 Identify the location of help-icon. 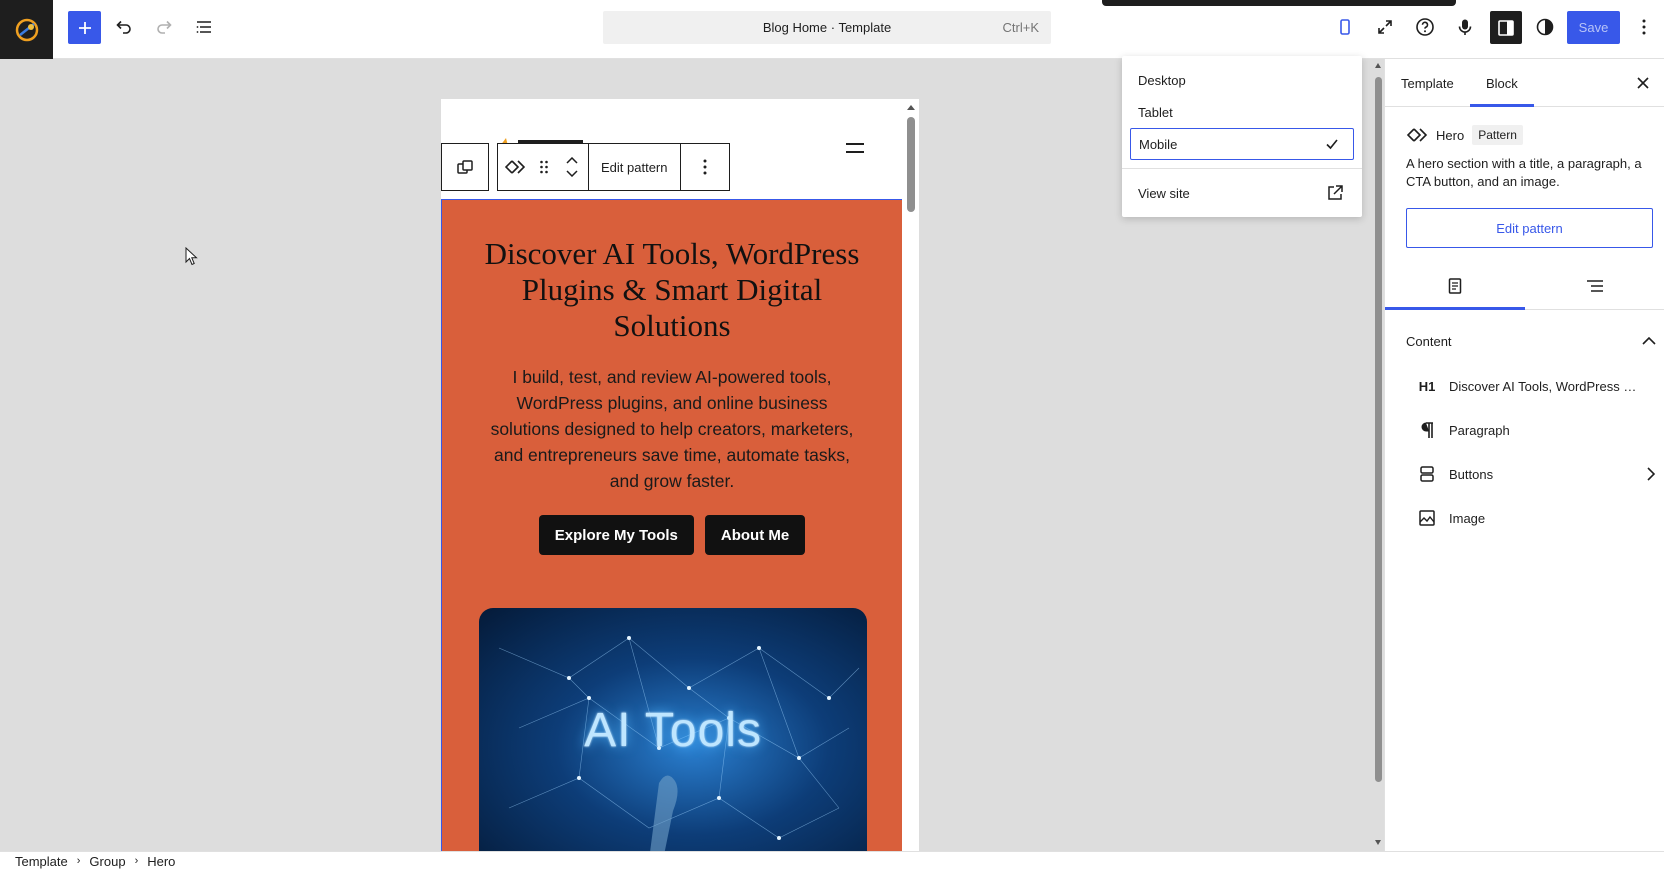
(1425, 27).